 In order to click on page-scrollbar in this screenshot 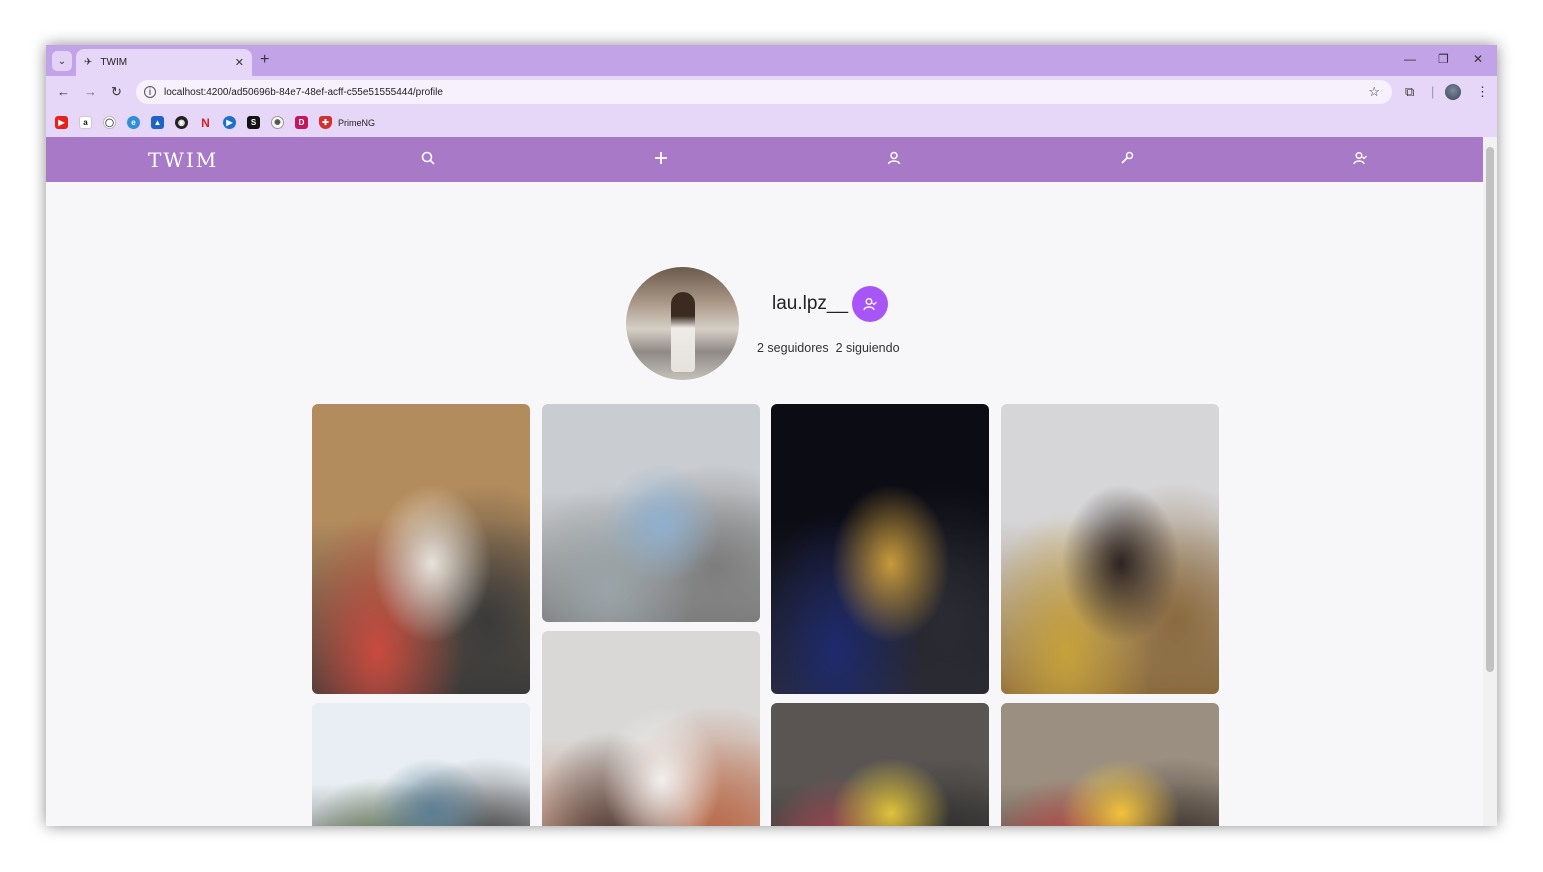, I will do `click(1490, 481)`.